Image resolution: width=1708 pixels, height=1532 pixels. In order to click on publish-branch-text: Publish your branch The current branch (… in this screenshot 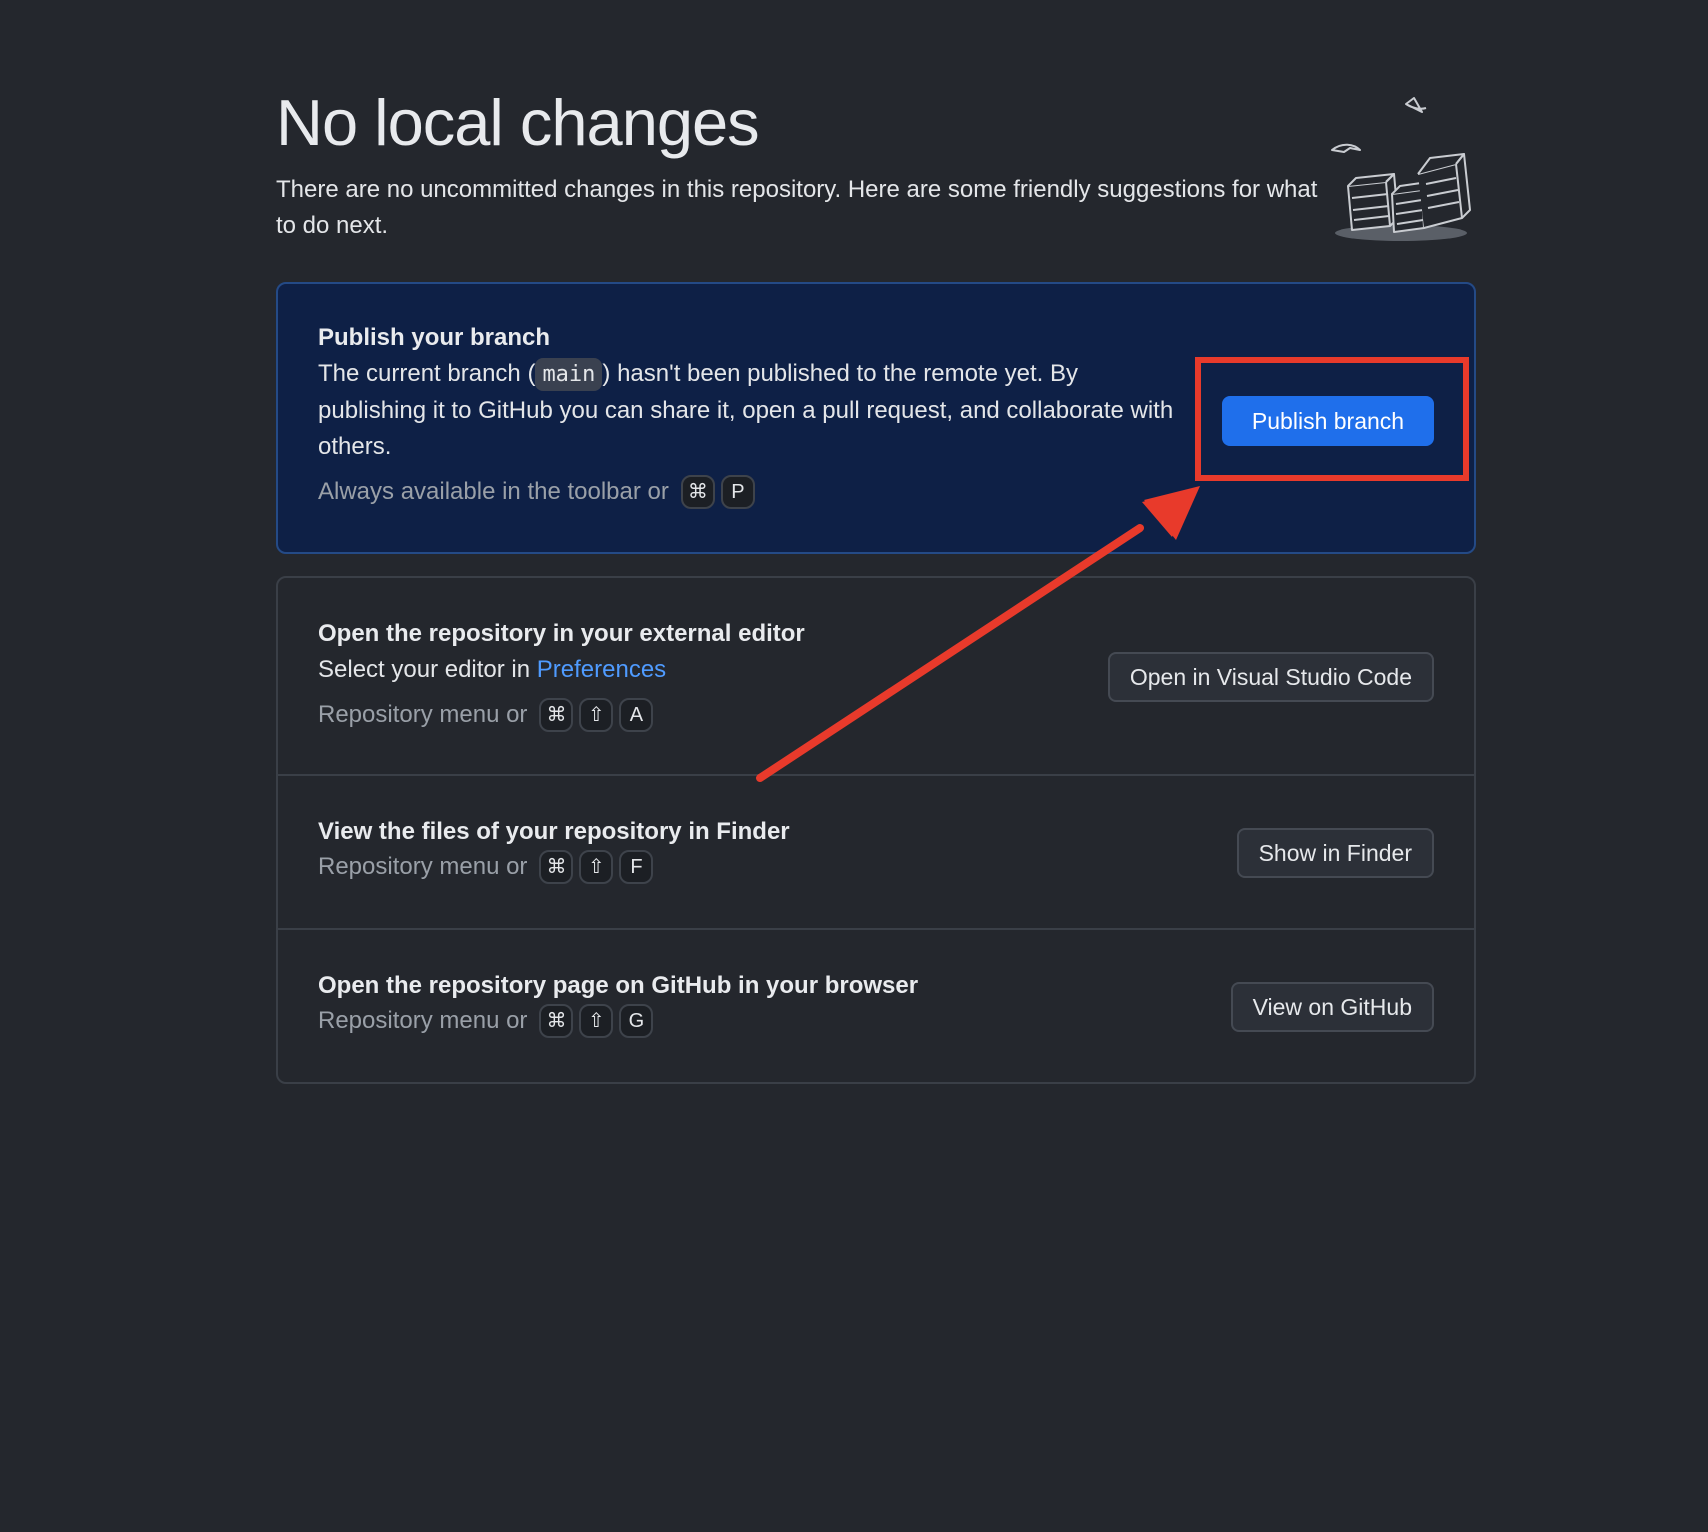, I will do `click(753, 414)`.